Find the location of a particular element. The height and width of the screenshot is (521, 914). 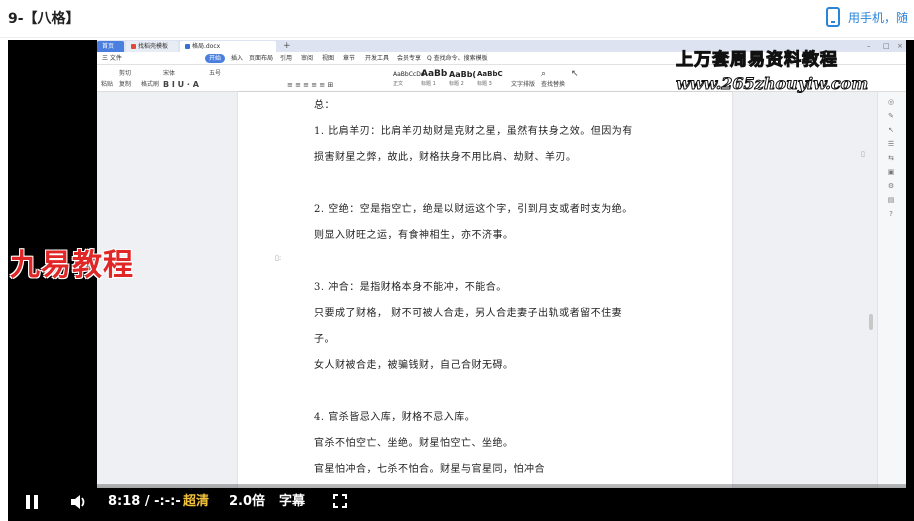

wps-tab-templates: 找稻壳模板 is located at coordinates (152, 46).